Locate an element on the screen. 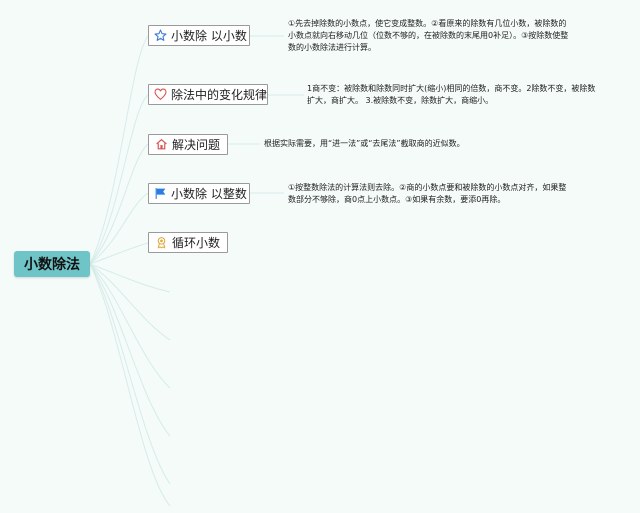 Image resolution: width=640 pixels, height=513 pixels. topic-problem-solving: 解决问题 is located at coordinates (188, 144).